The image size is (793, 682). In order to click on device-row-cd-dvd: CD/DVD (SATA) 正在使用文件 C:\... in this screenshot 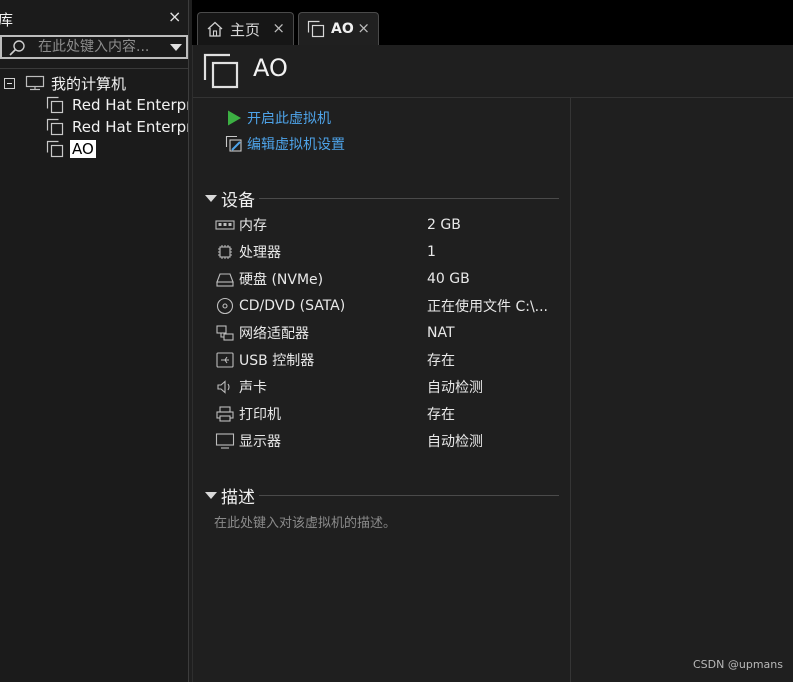, I will do `click(390, 306)`.